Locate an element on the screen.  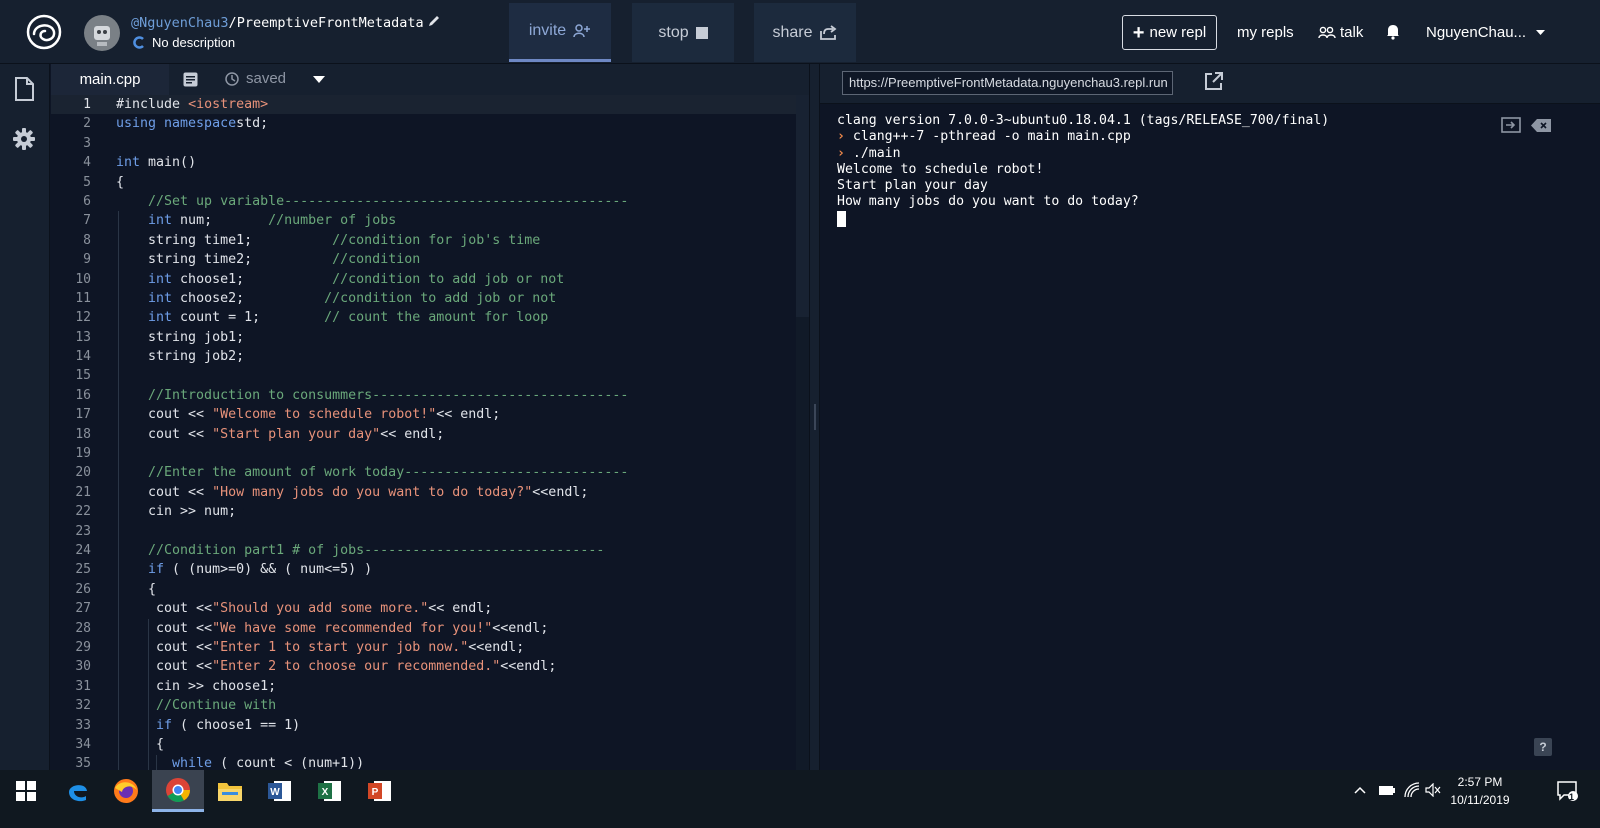
code-token: "Enter 1 to start your job now." is located at coordinates (340, 647).